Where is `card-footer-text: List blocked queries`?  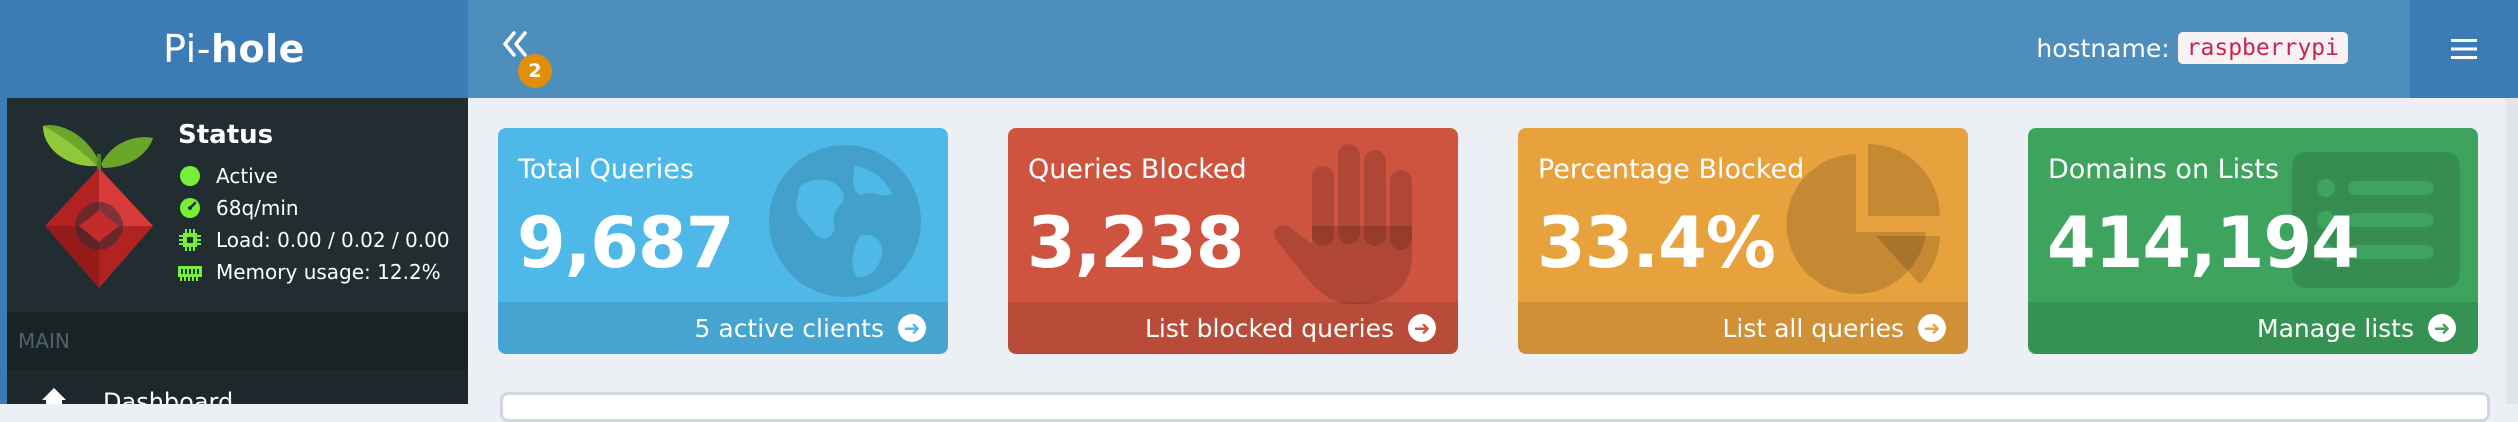
card-footer-text: List blocked queries is located at coordinates (1269, 328).